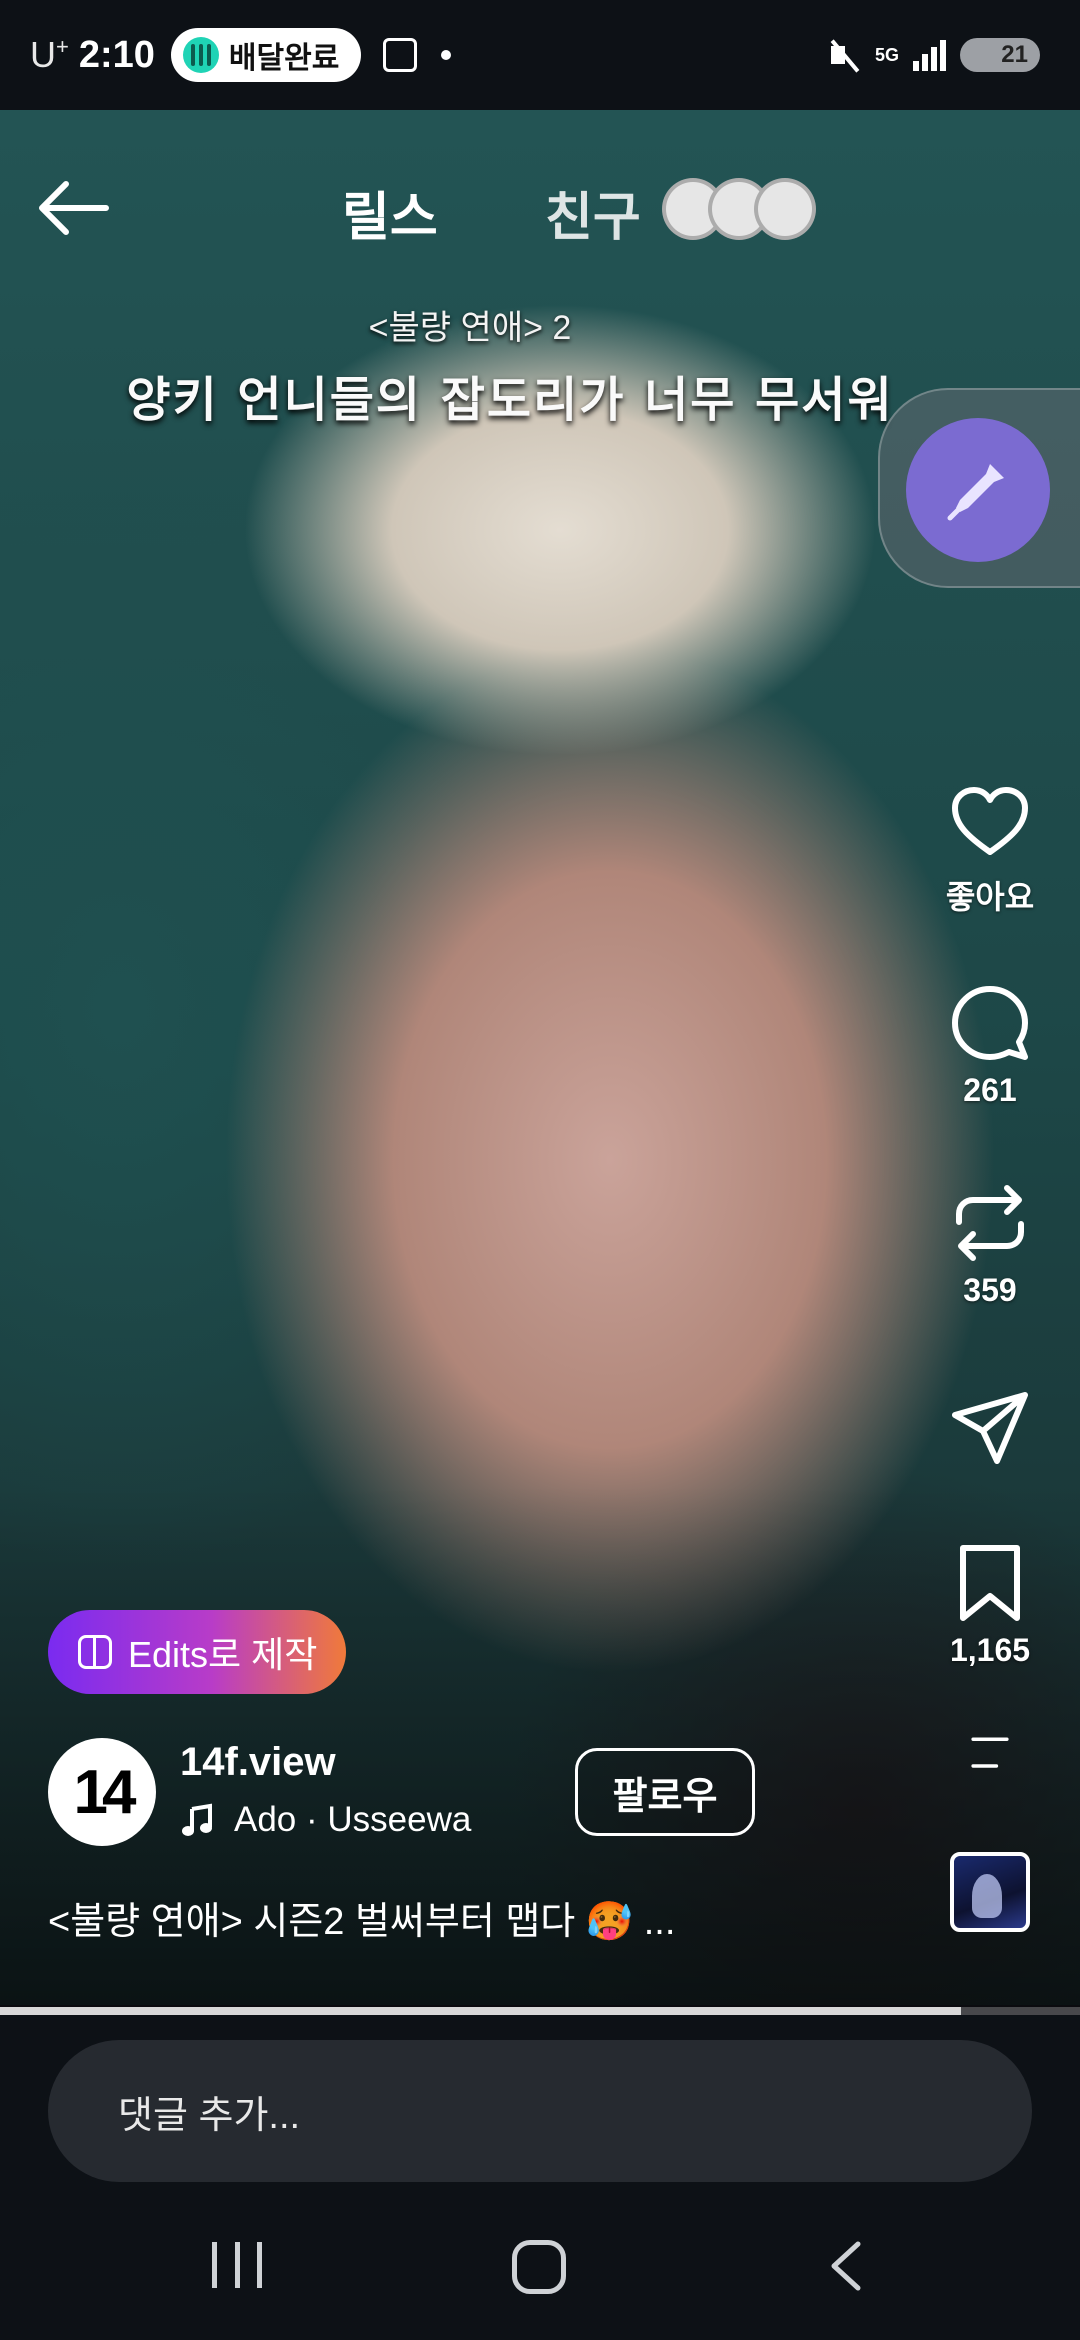 This screenshot has width=1080, height=2340. What do you see at coordinates (1000, 55) in the screenshot?
I see `battery-indicator: 21` at bounding box center [1000, 55].